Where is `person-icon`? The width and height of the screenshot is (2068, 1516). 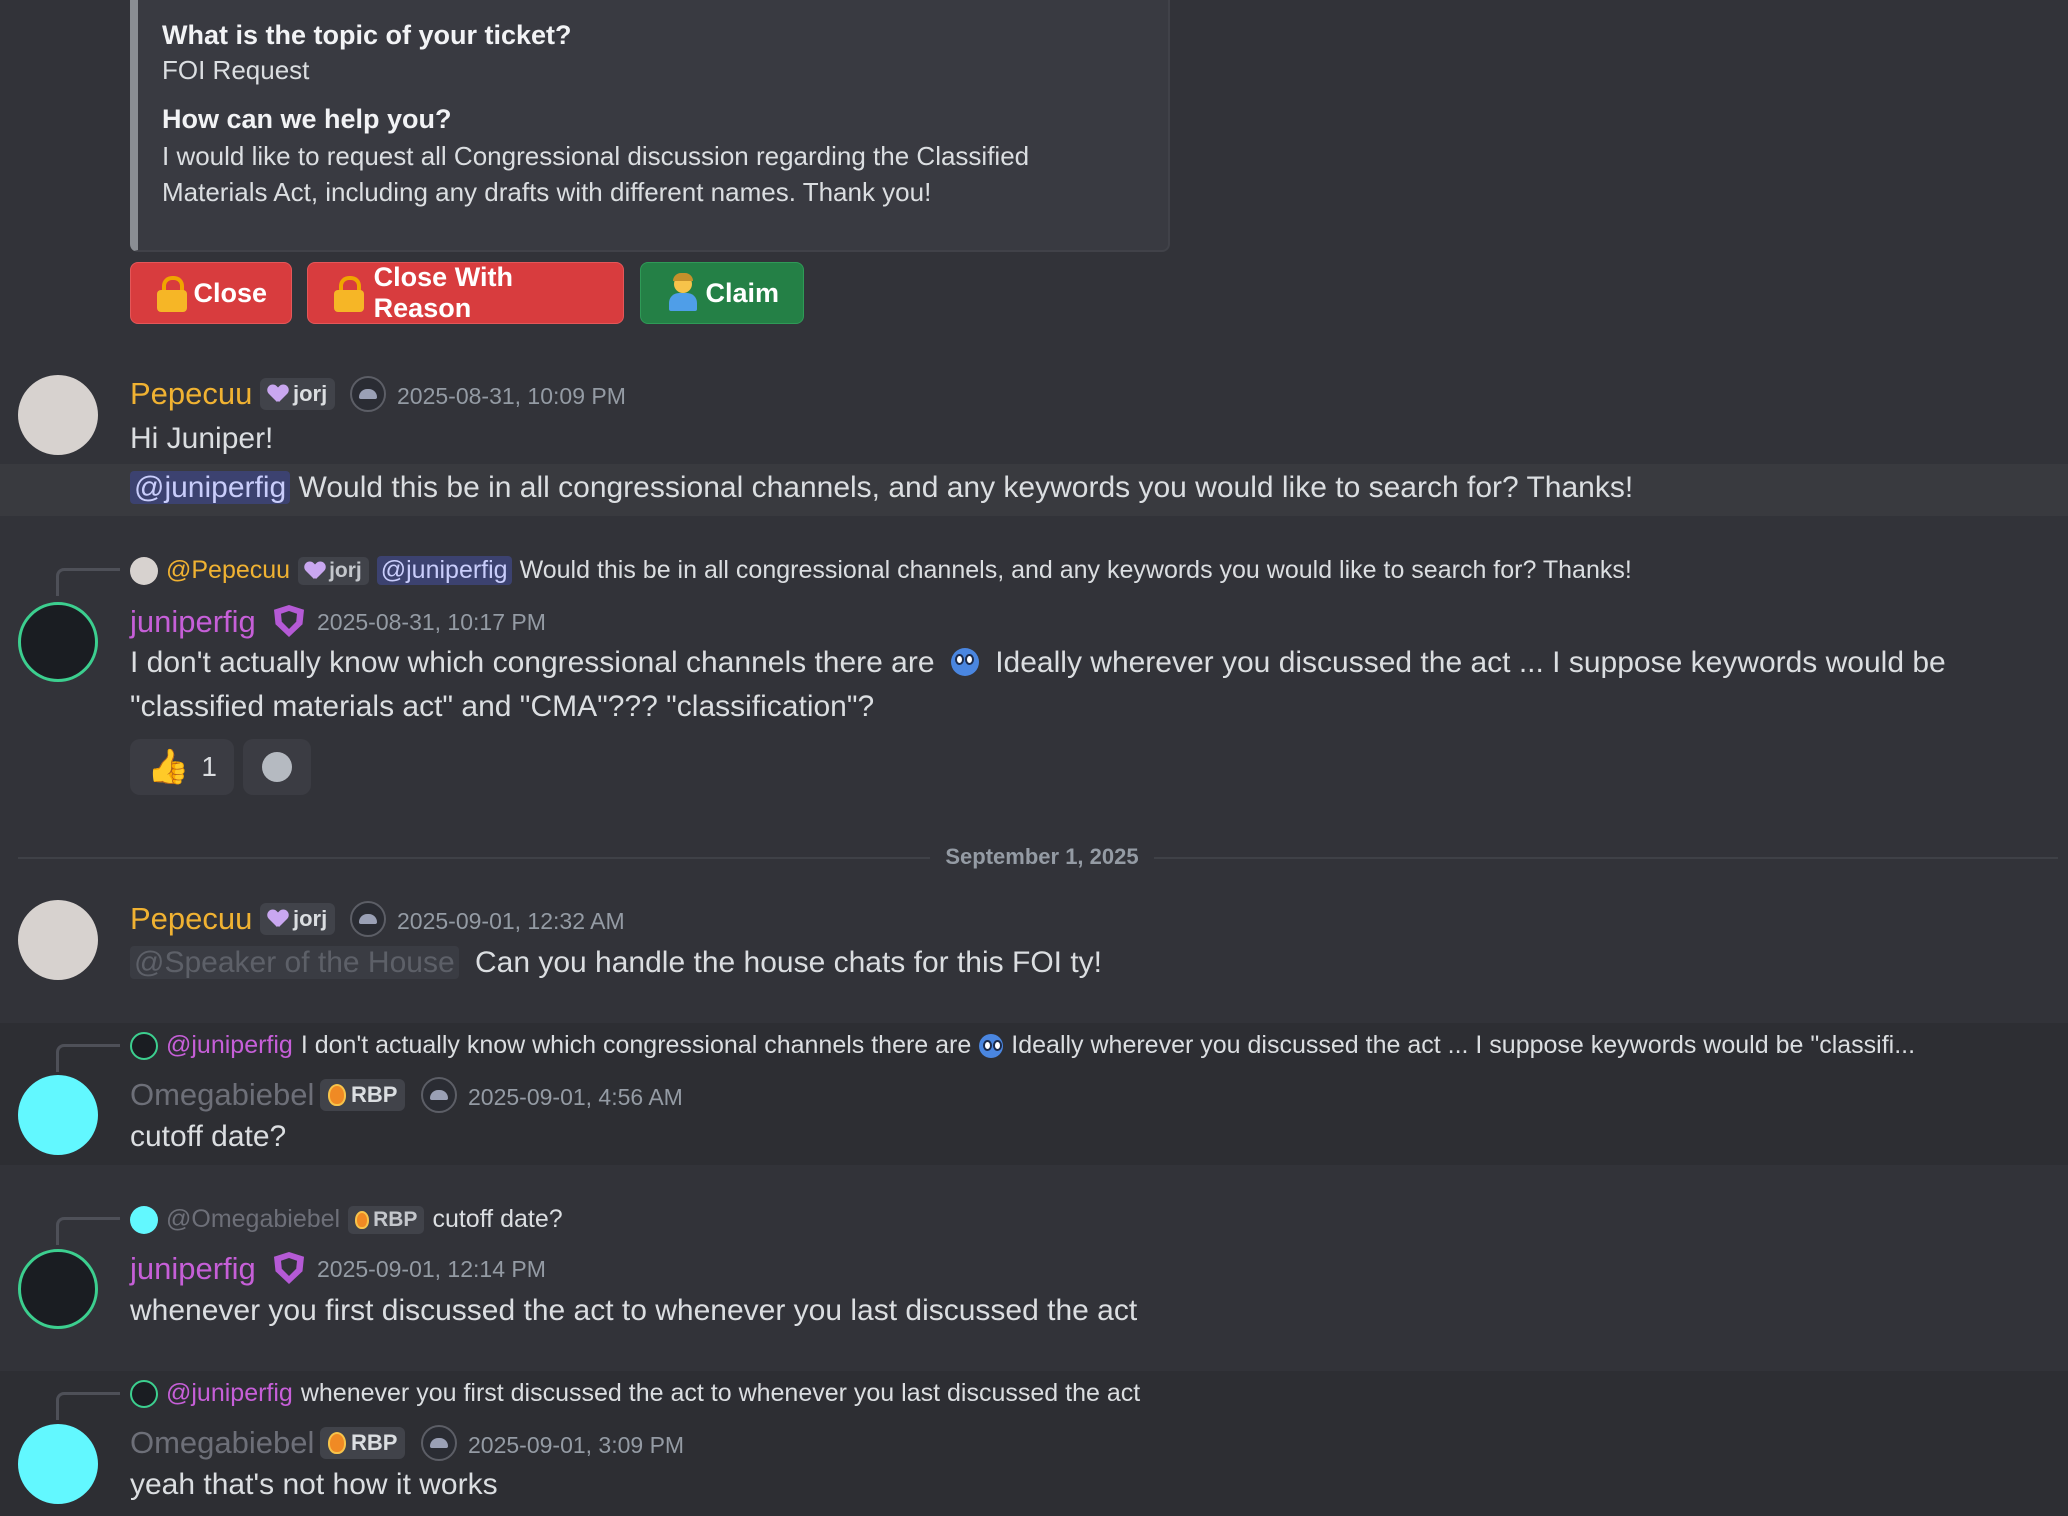
person-icon is located at coordinates (682, 292).